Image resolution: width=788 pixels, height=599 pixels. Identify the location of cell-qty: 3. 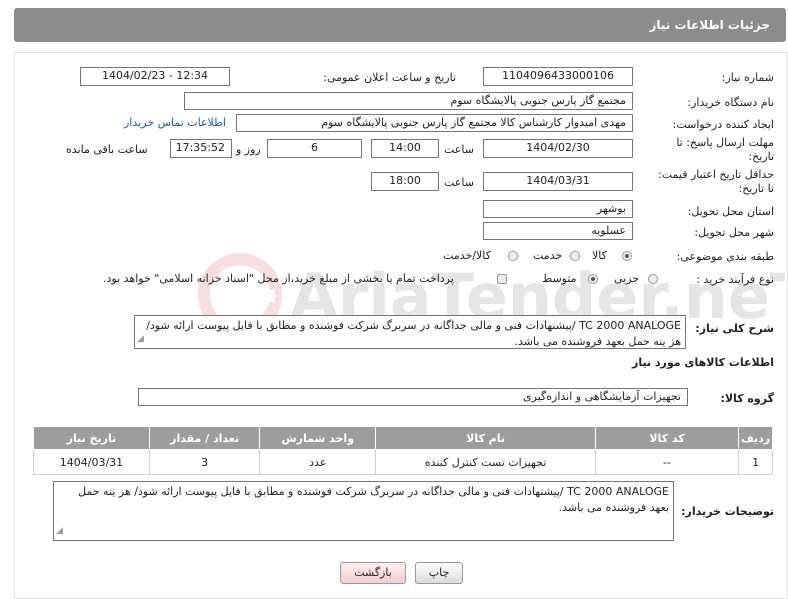
(204, 462).